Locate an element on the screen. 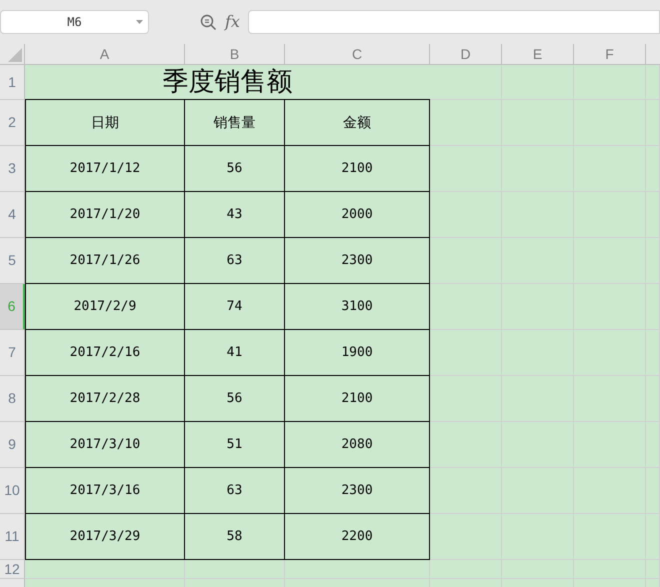 This screenshot has height=587, width=660. row-header: 2 is located at coordinates (12, 123).